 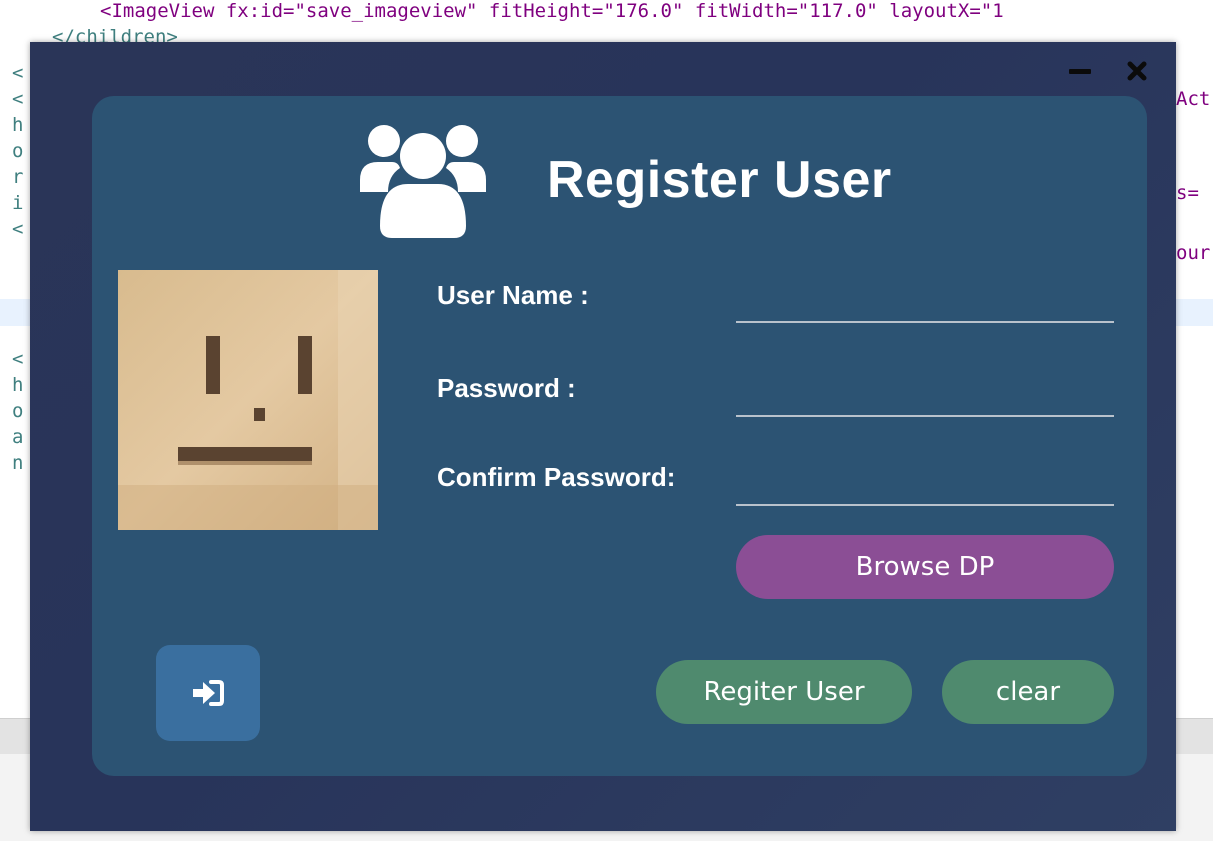 I want to click on password-label: Password :, so click(x=506, y=388).